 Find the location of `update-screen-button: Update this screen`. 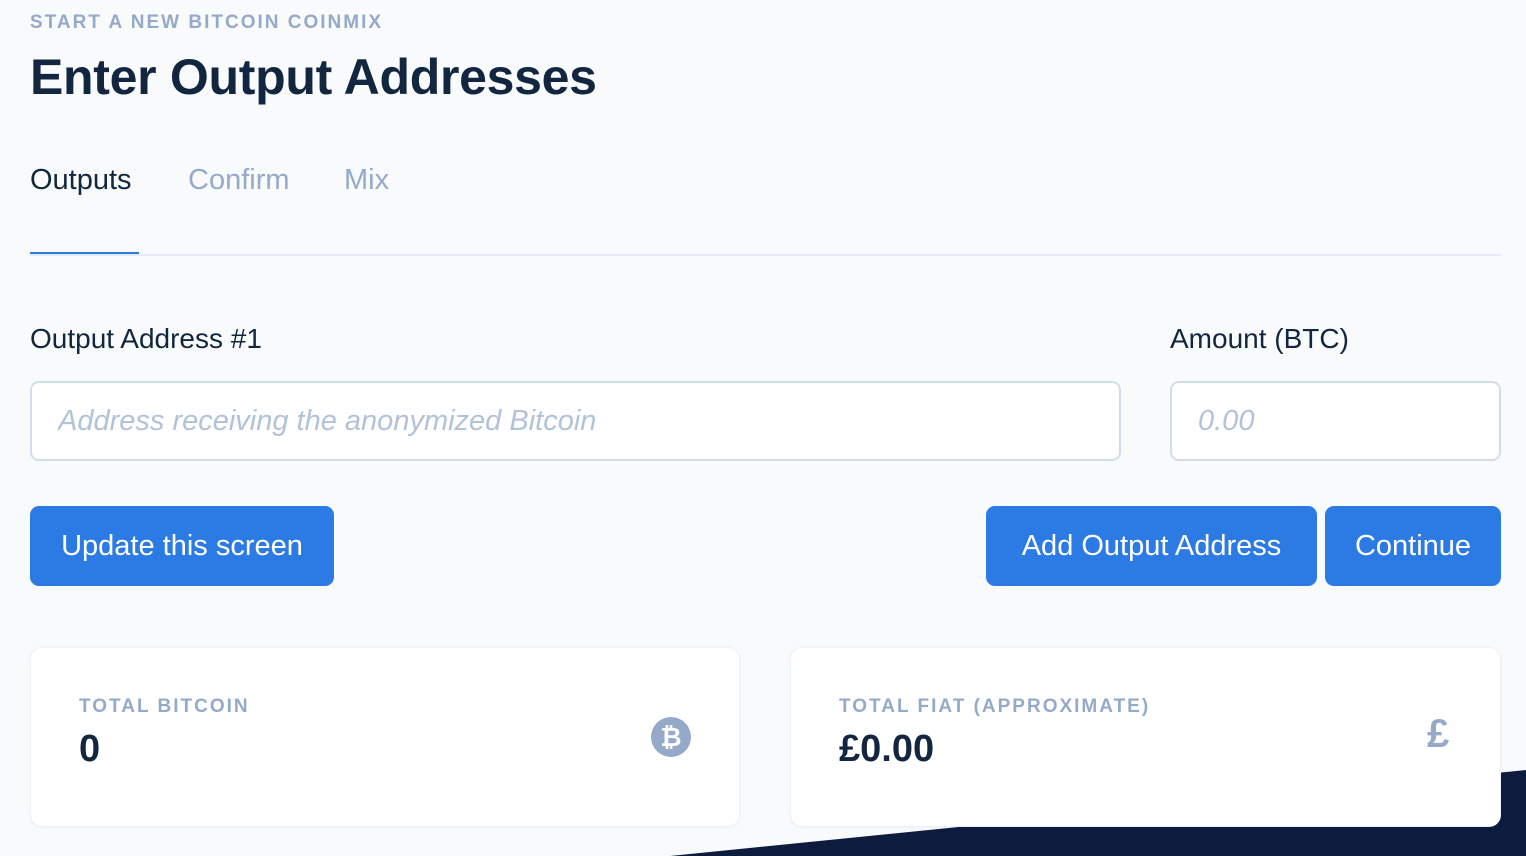

update-screen-button: Update this screen is located at coordinates (182, 546).